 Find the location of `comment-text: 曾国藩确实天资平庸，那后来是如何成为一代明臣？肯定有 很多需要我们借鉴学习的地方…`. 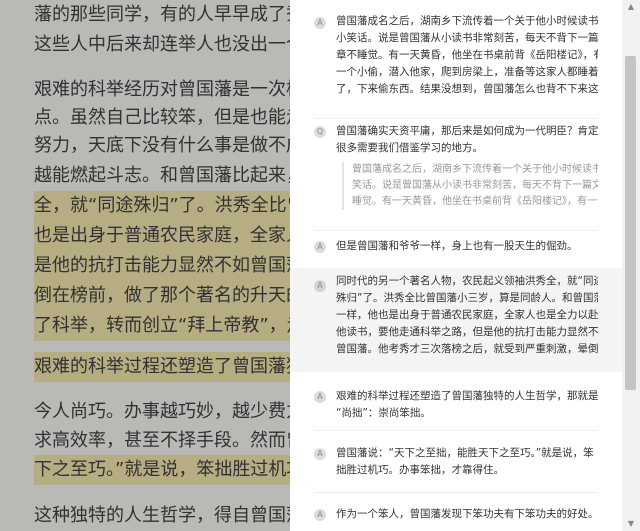

comment-text: 曾国藩确实天资平庸，那后来是如何成为一代明臣？肯定有 很多需要我们借鉴学习的地方… is located at coordinates (467, 139).